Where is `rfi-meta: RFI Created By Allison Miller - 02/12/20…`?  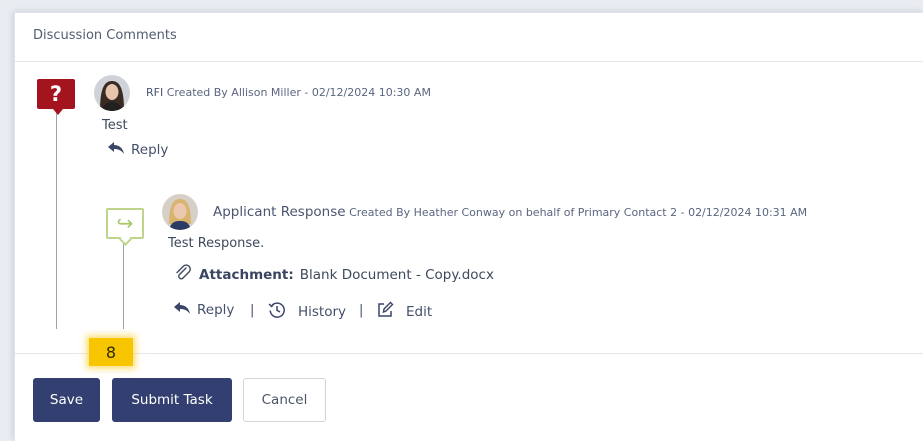 rfi-meta: RFI Created By Allison Miller - 02/12/20… is located at coordinates (288, 92).